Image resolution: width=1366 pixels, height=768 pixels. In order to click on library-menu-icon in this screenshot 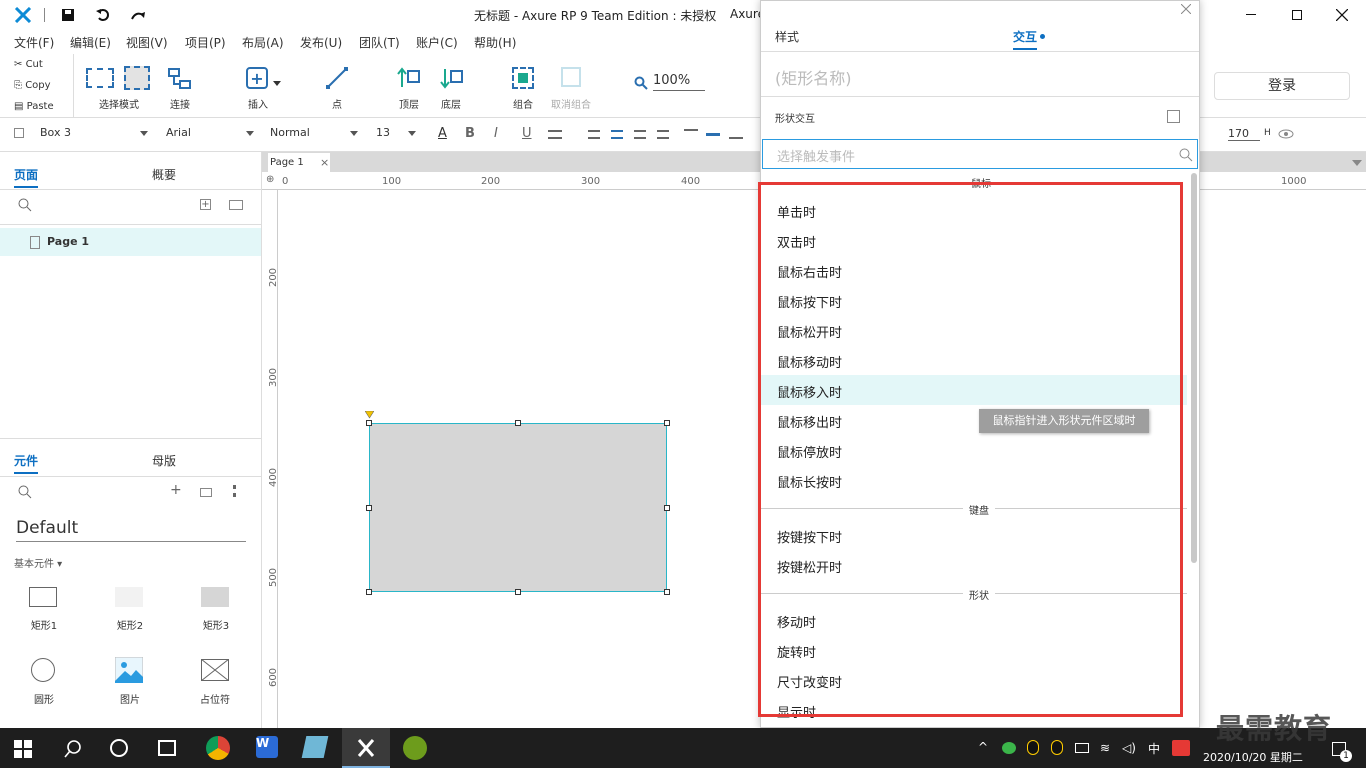, I will do `click(206, 492)`.